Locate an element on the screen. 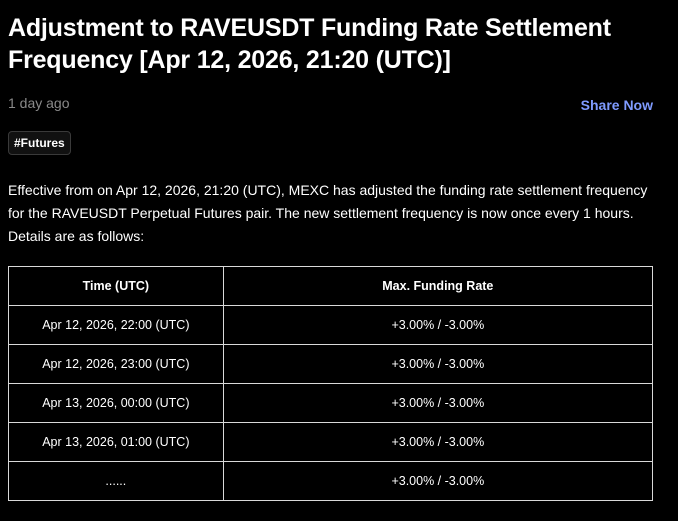 Image resolution: width=678 pixels, height=521 pixels. table-row: ...... +3.00% / -3.00% is located at coordinates (331, 481).